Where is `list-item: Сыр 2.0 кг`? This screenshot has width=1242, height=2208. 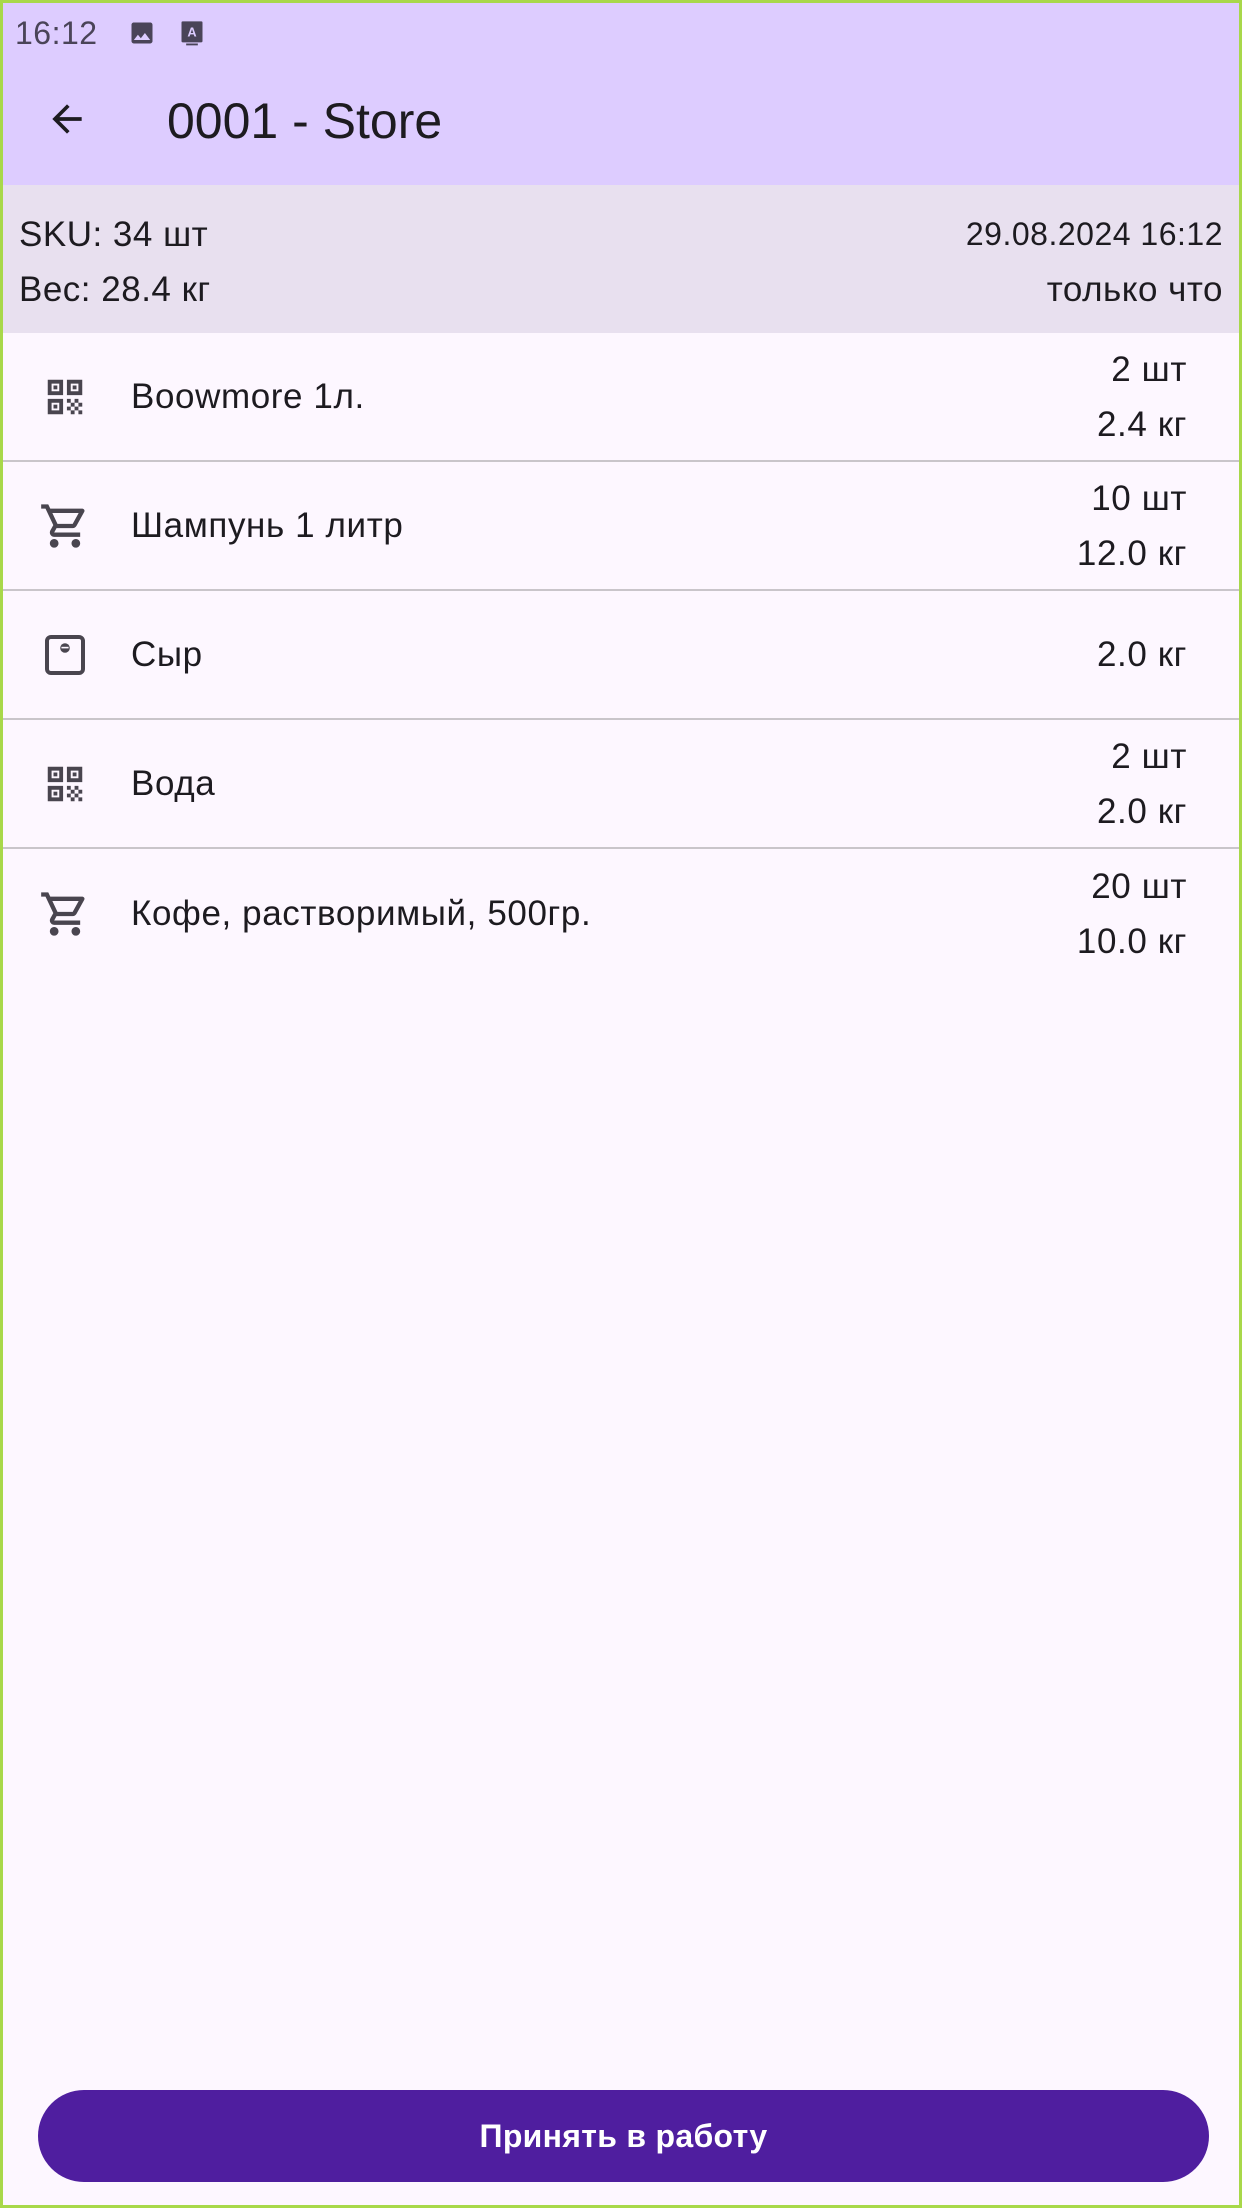
list-item: Сыр 2.0 кг is located at coordinates (621, 655).